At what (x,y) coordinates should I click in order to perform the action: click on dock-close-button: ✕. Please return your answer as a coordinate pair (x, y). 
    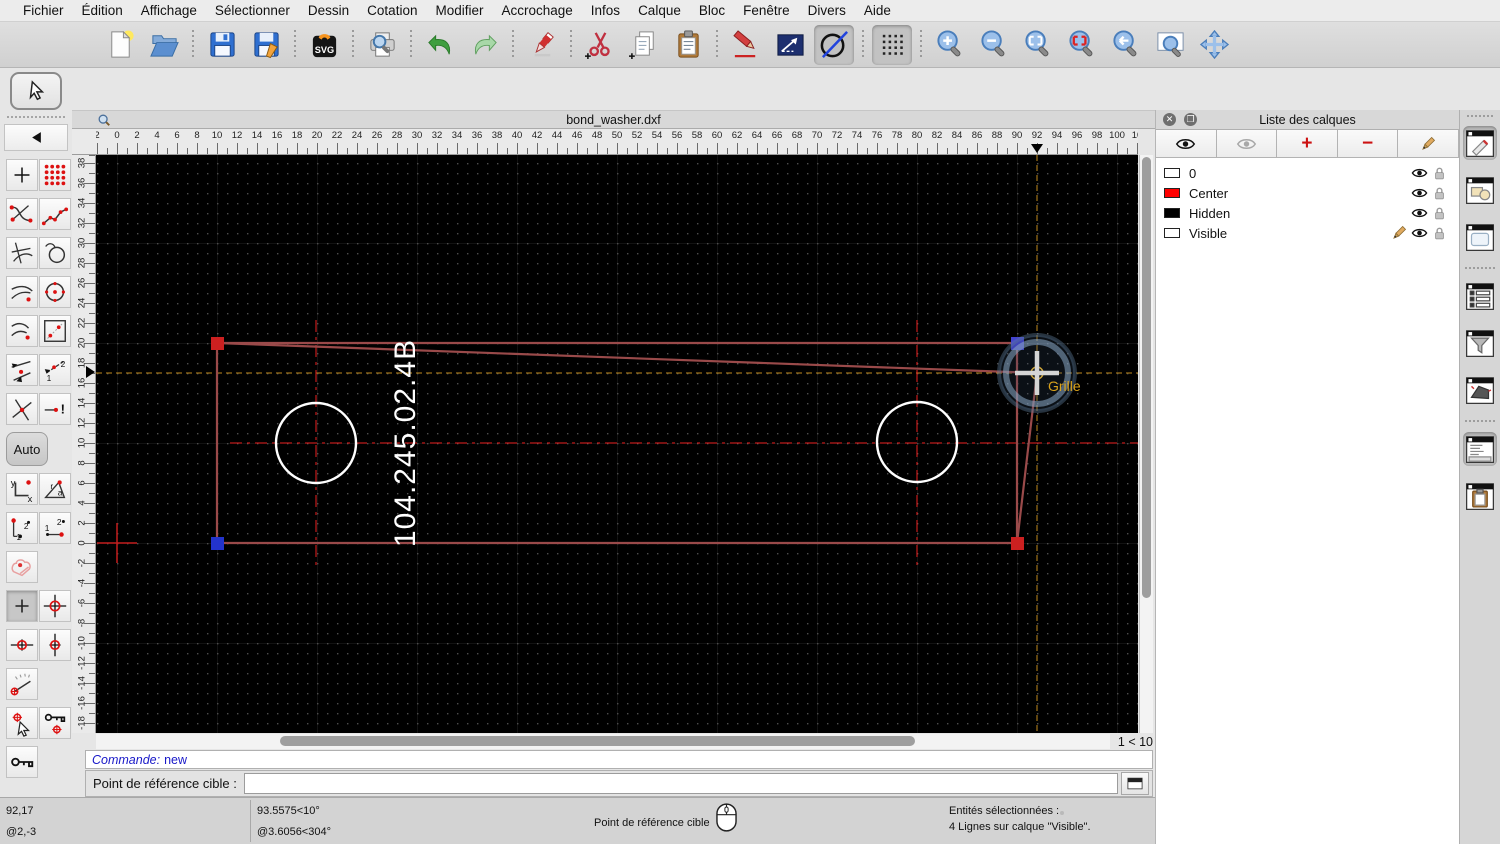
    Looking at the image, I should click on (1169, 119).